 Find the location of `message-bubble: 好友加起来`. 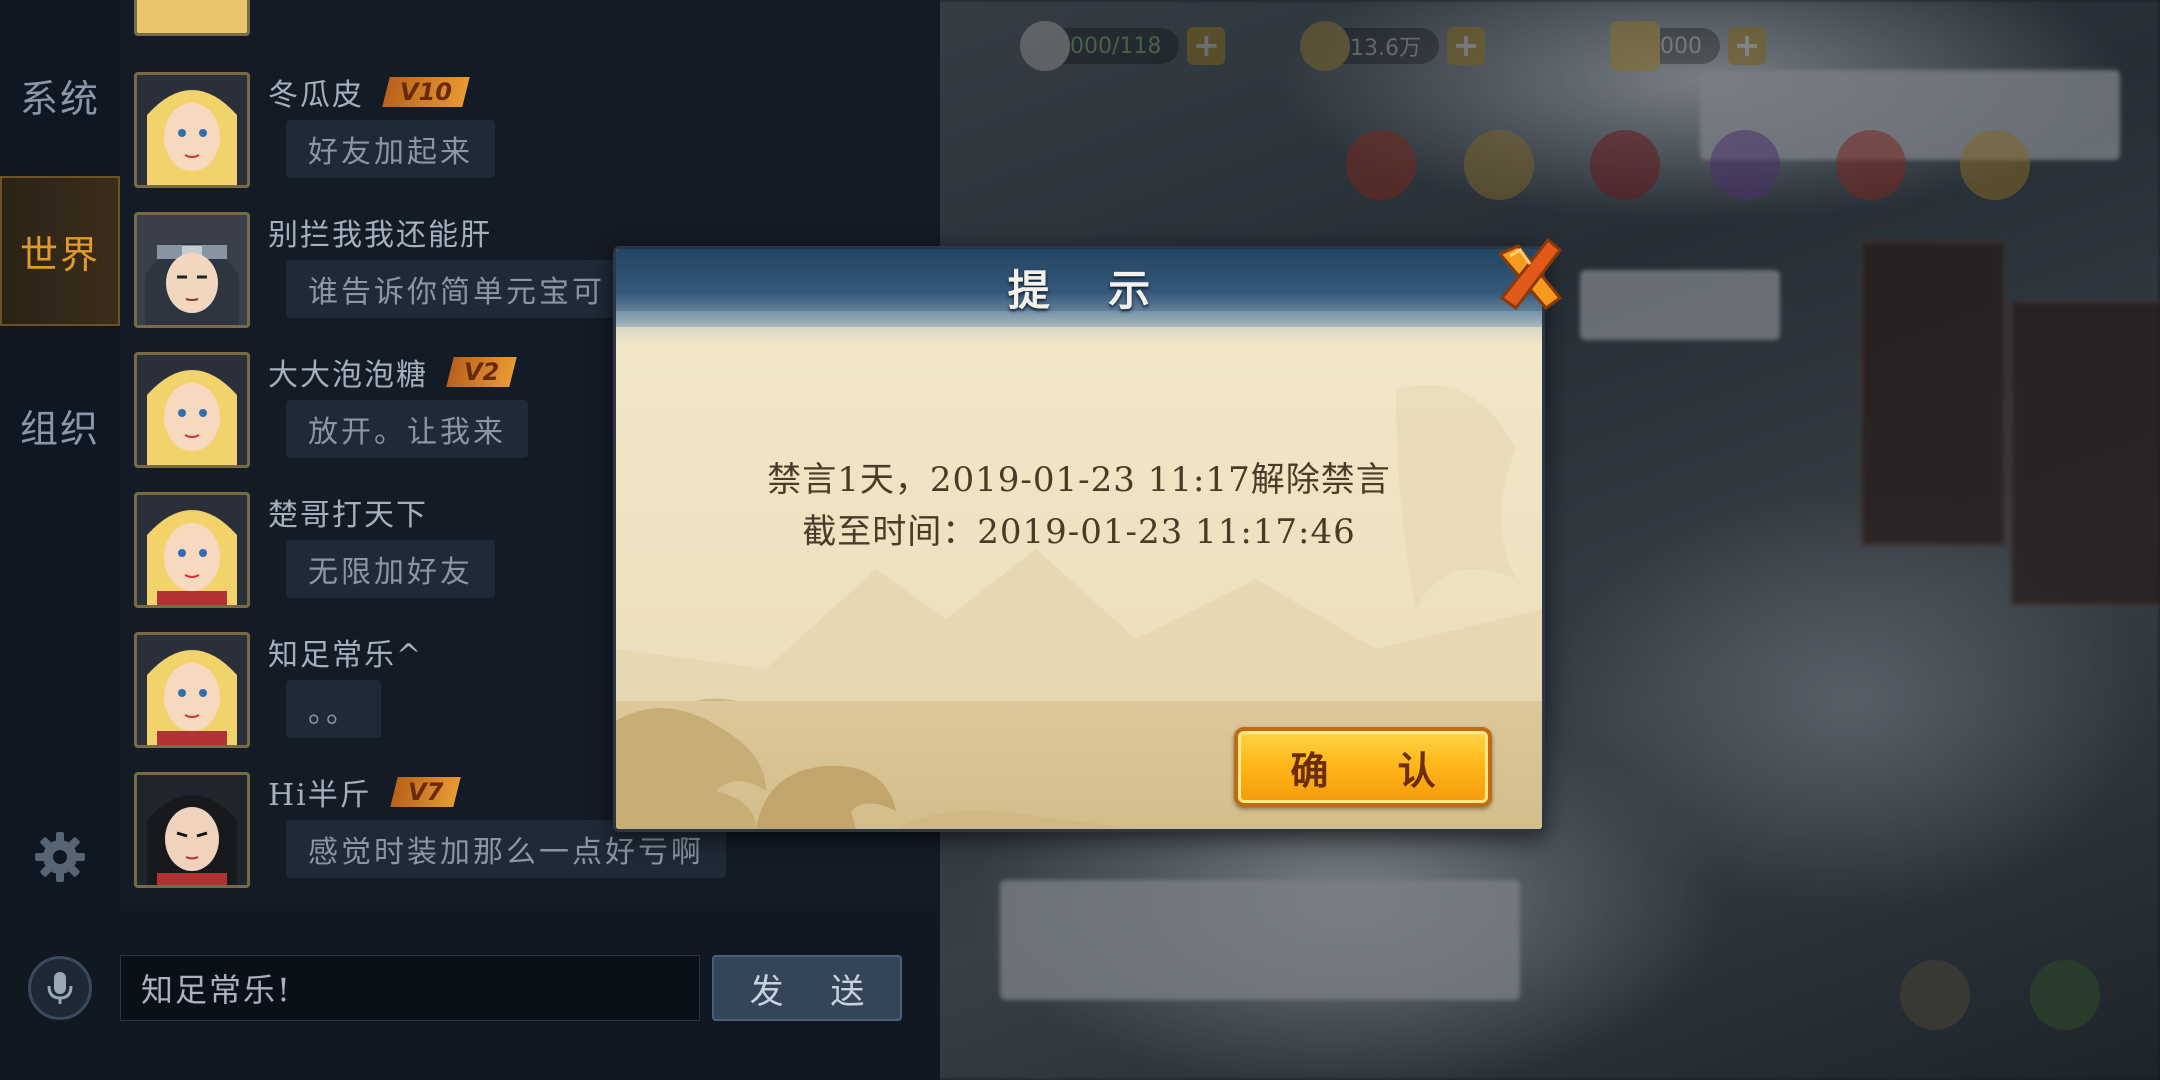

message-bubble: 好友加起来 is located at coordinates (390, 149).